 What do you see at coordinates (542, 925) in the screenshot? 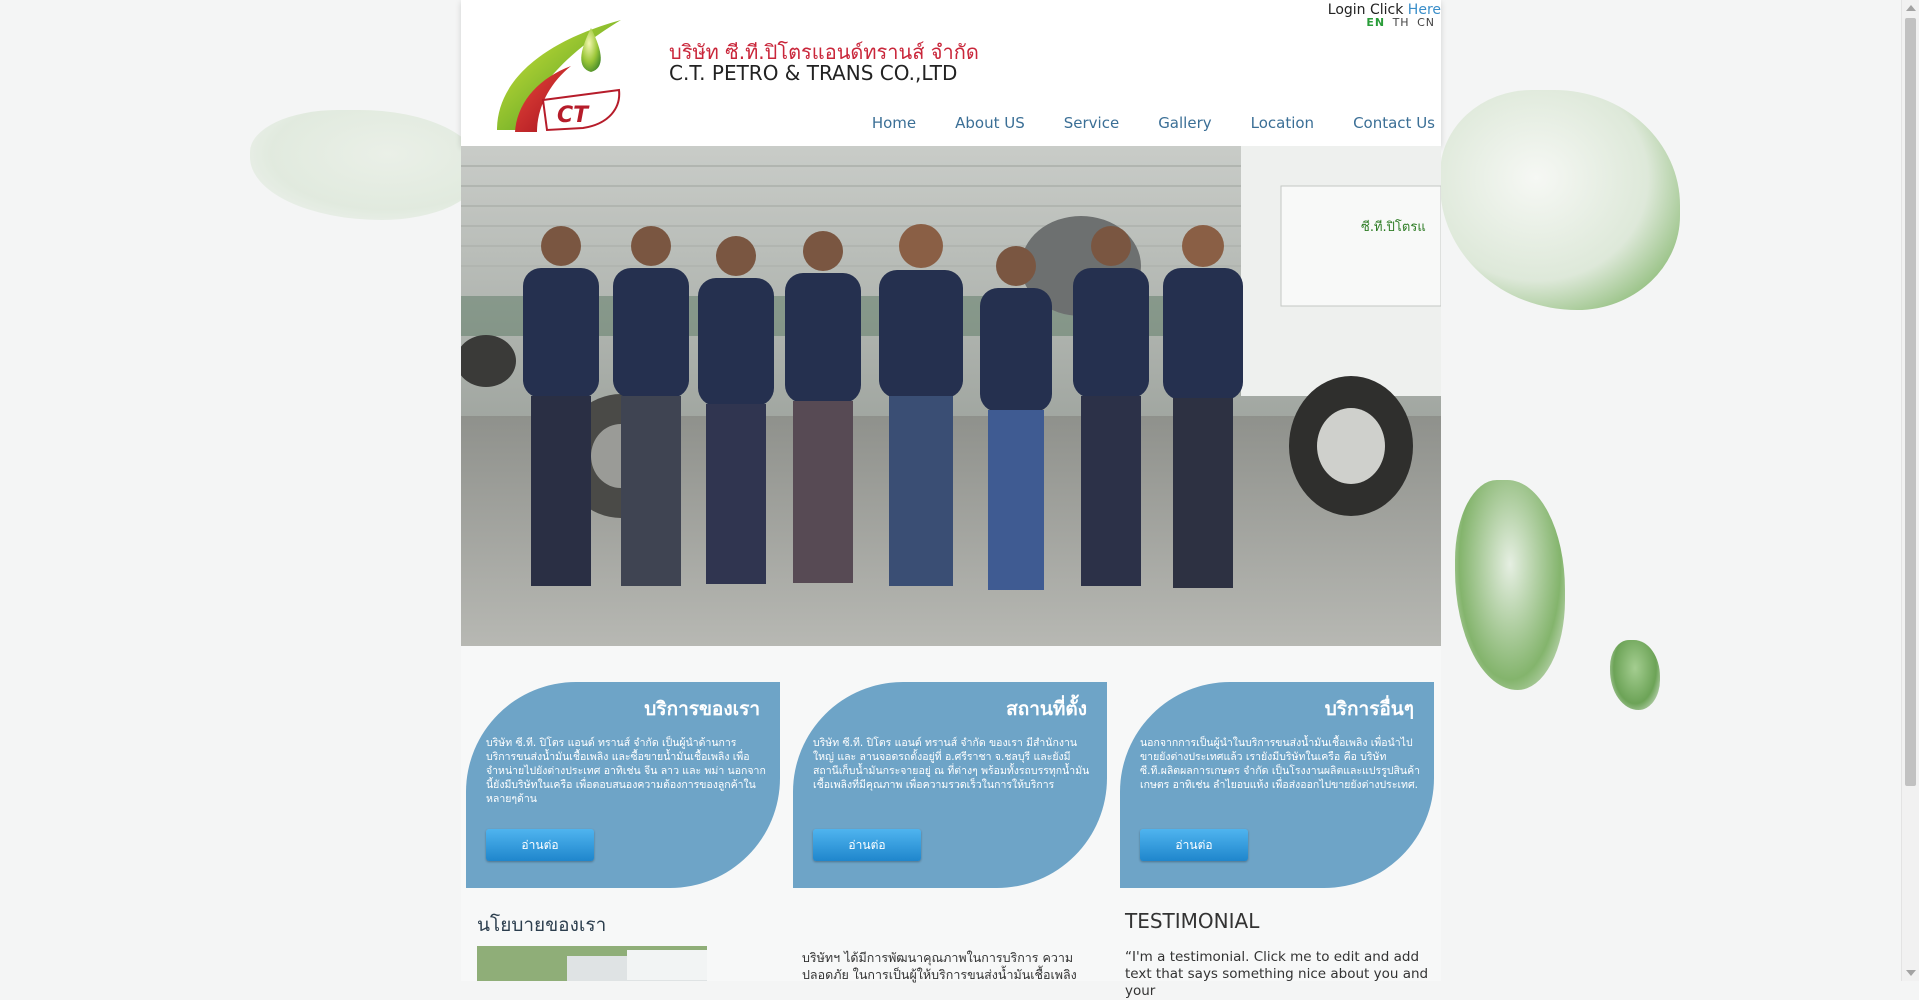
I see `policy-title: นโยบายของเรา` at bounding box center [542, 925].